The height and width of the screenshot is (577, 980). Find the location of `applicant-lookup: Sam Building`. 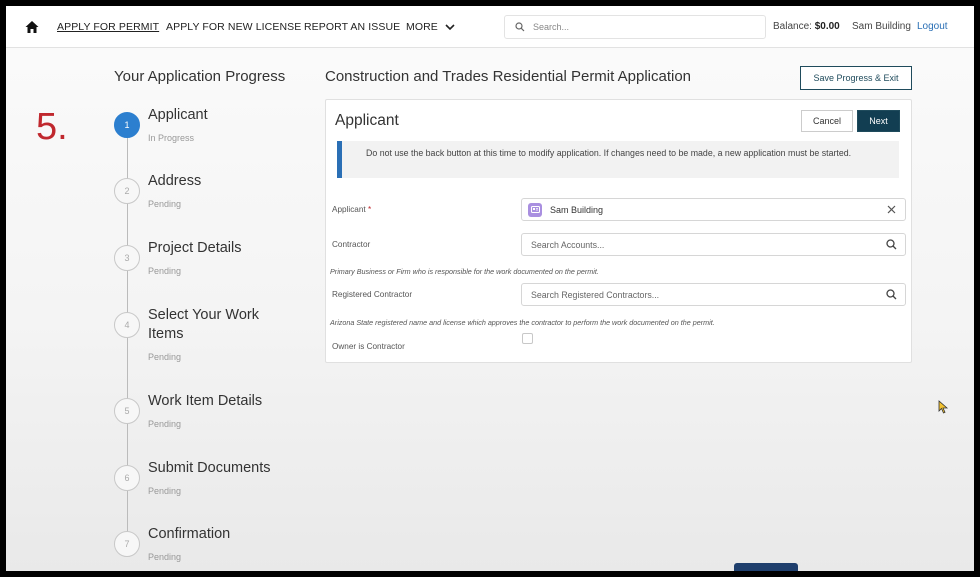

applicant-lookup: Sam Building is located at coordinates (713, 209).